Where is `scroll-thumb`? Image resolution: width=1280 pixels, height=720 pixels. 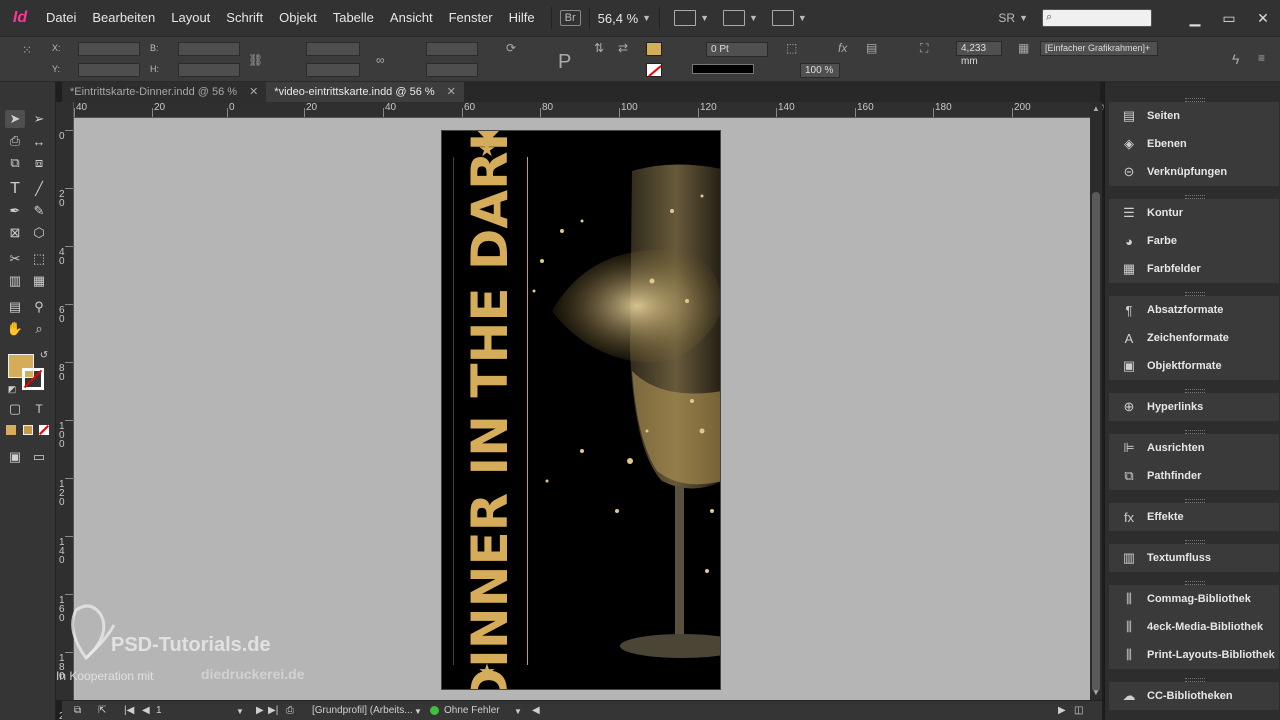
scroll-thumb is located at coordinates (1096, 442).